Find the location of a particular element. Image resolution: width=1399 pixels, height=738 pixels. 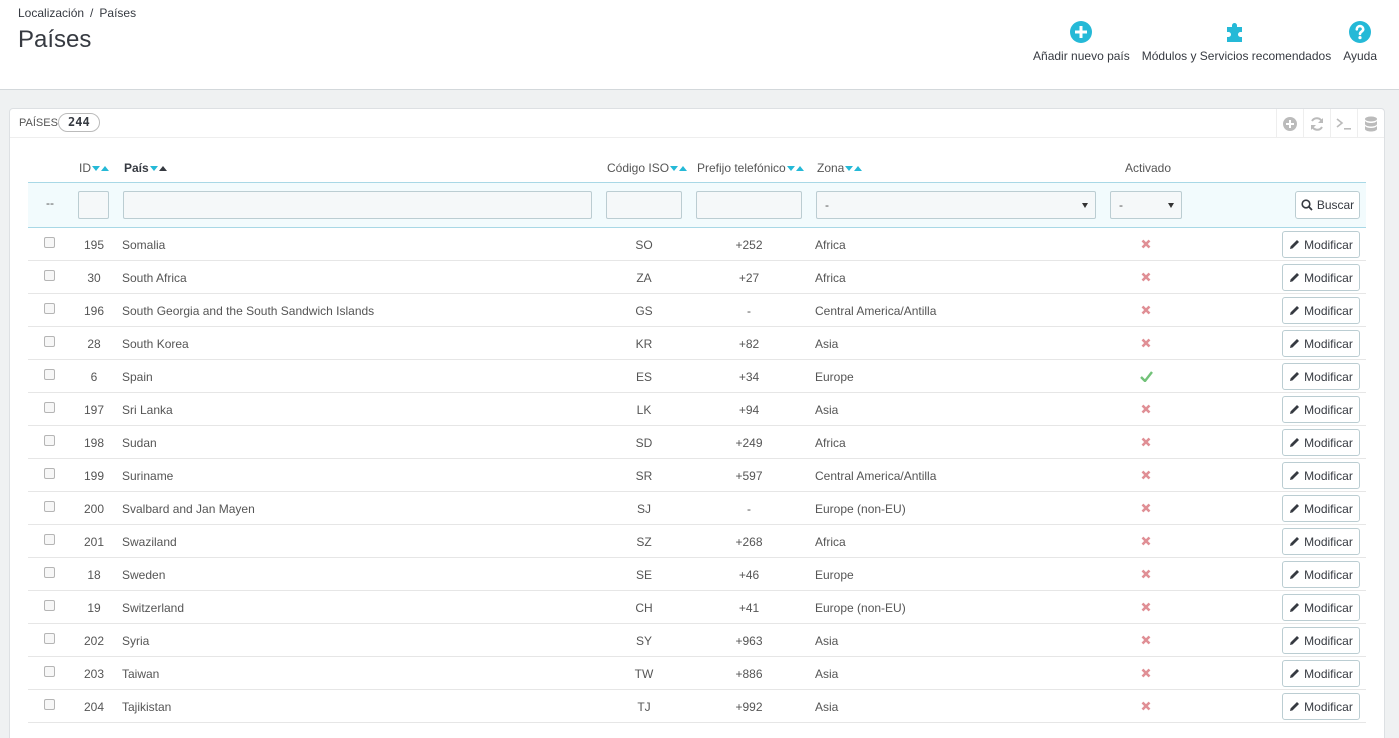

cell-prefix: +252 is located at coordinates (749, 245).